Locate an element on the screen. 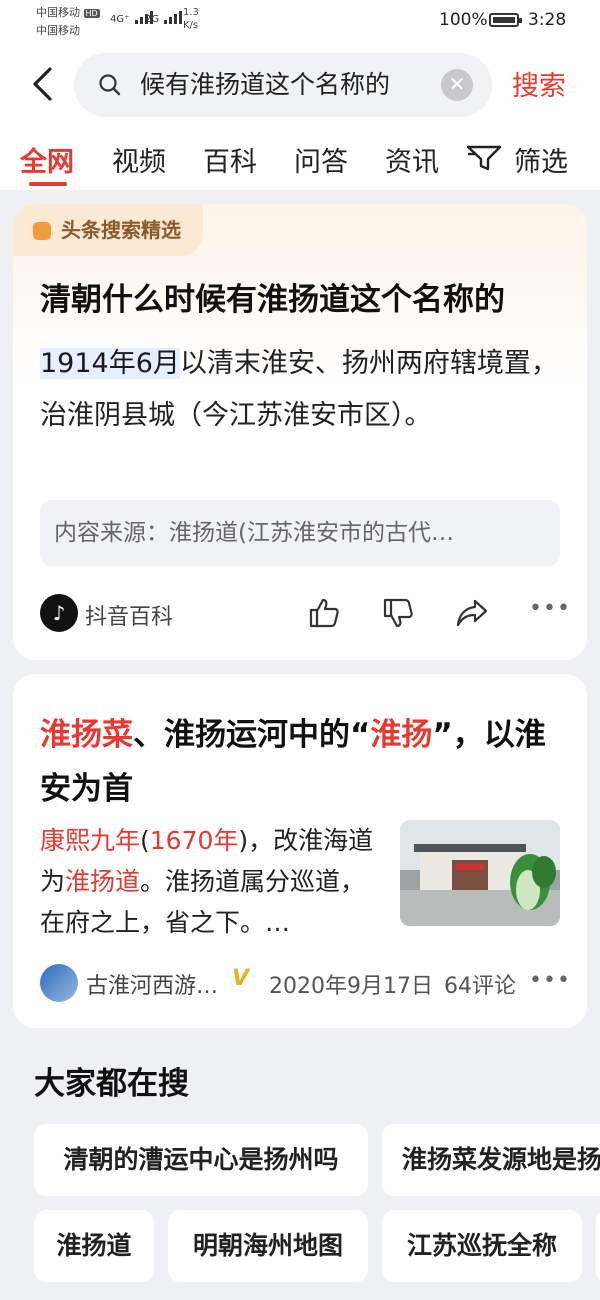  search-button: 搜索 is located at coordinates (539, 83).